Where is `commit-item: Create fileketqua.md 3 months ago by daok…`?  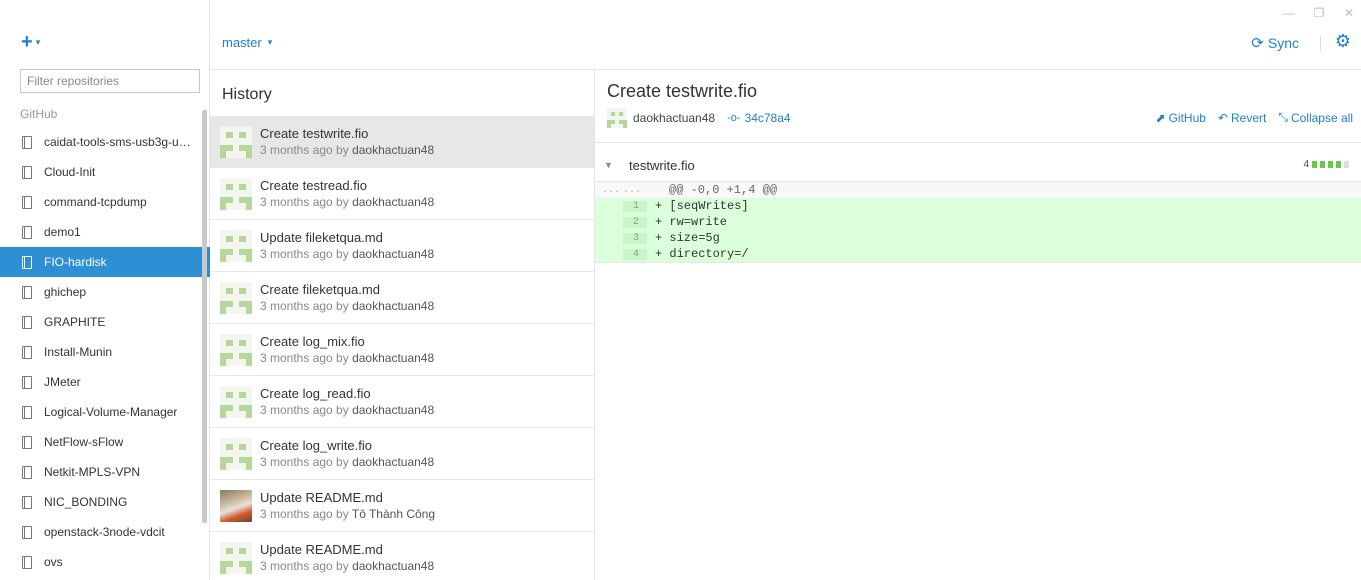
commit-item: Create fileketqua.md 3 months ago by daok… is located at coordinates (402, 298).